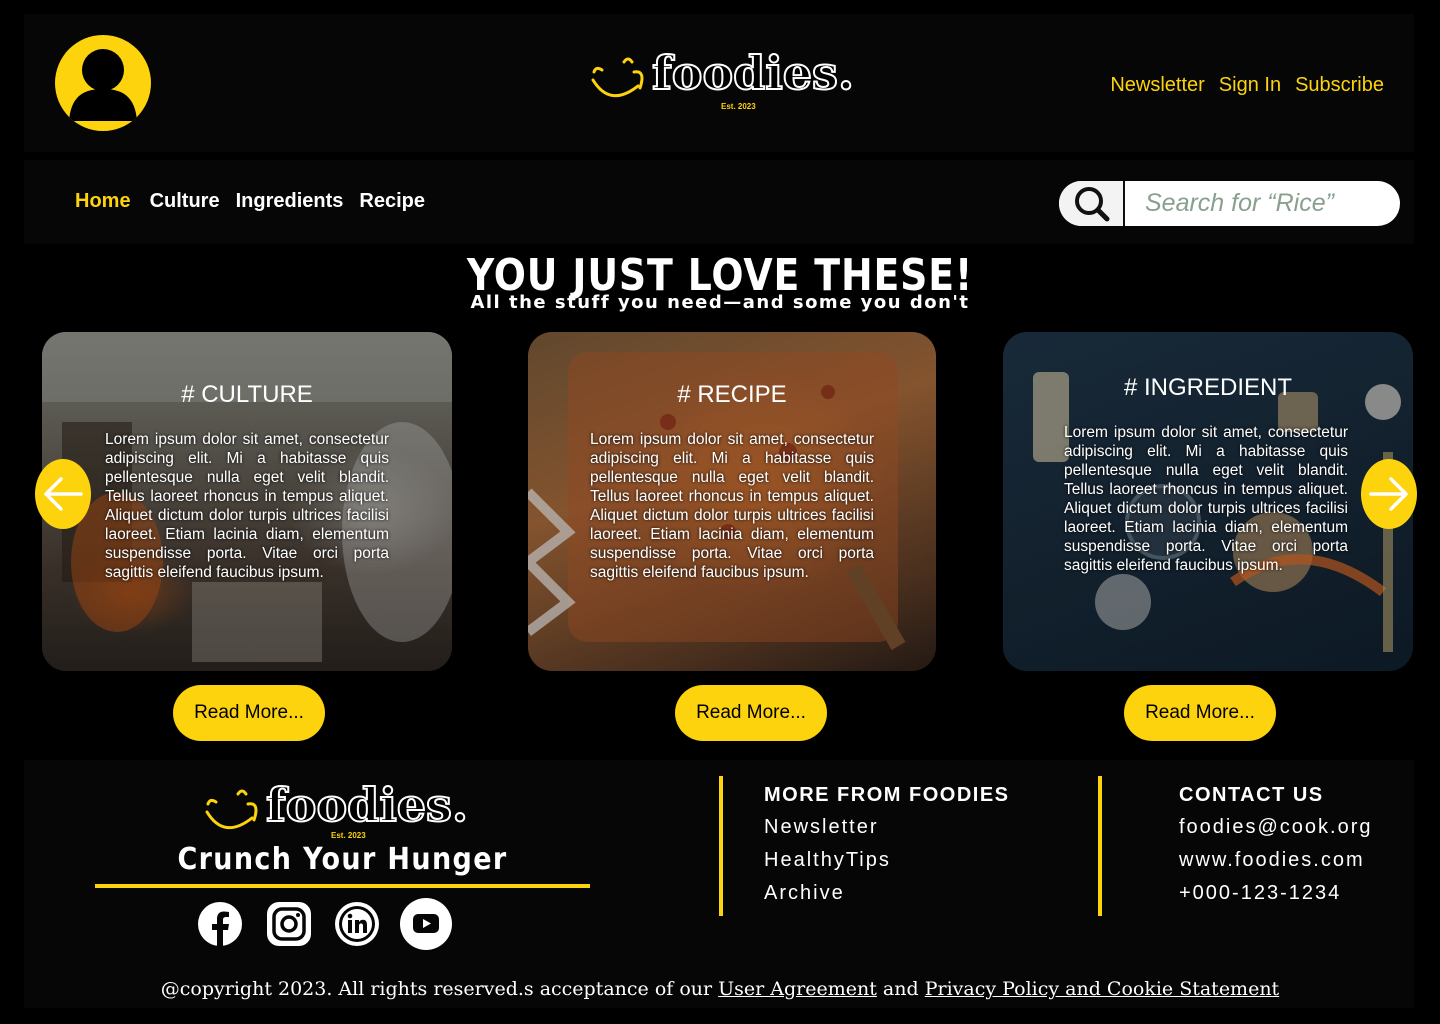 This screenshot has height=1024, width=1440. I want to click on user-avatar-icon, so click(103, 83).